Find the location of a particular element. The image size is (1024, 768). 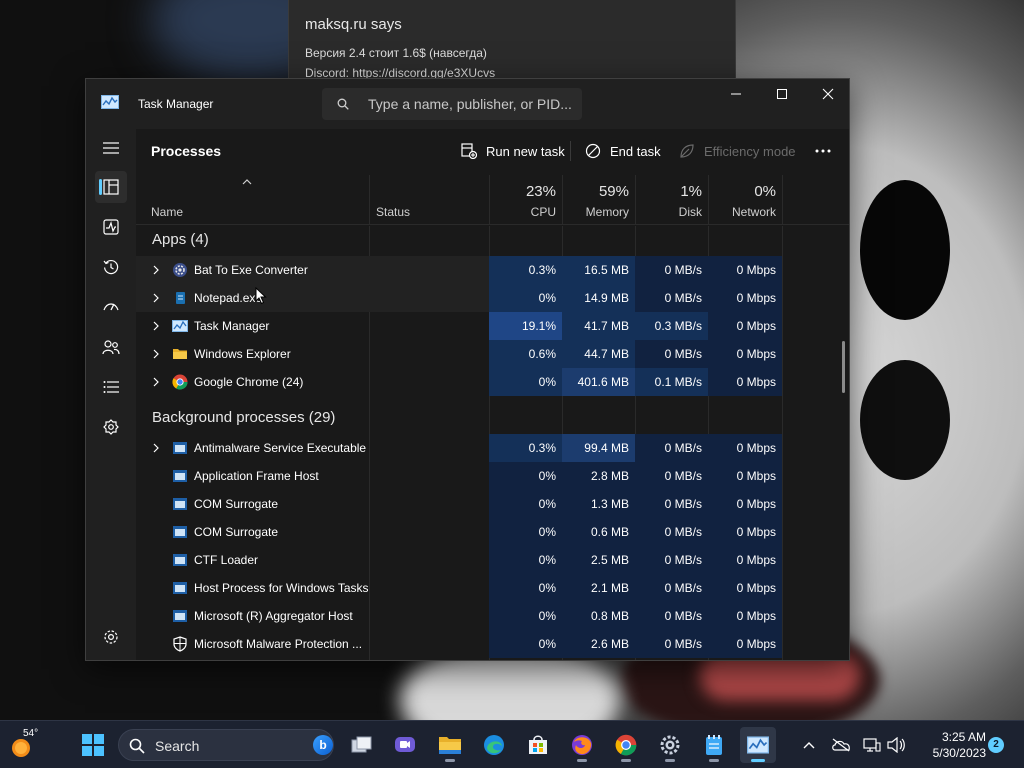

cpu-value: 0% is located at coordinates (525, 644).